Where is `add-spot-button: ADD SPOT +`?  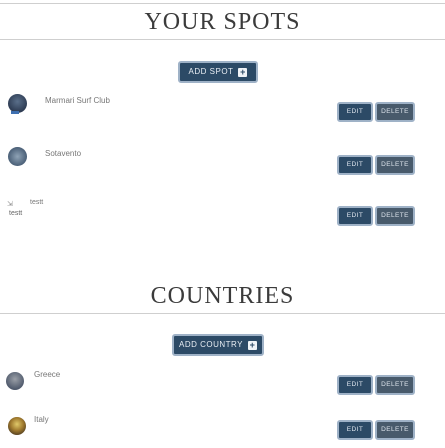 add-spot-button: ADD SPOT + is located at coordinates (218, 72).